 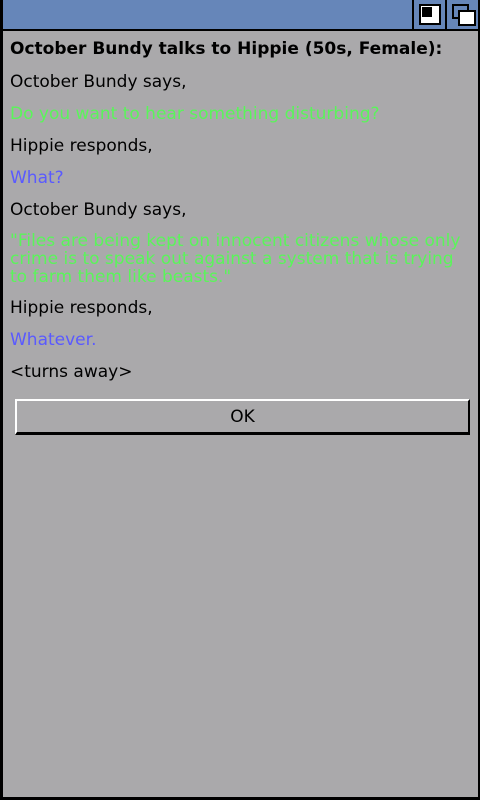 What do you see at coordinates (240, 15) in the screenshot?
I see `window-titlebar` at bounding box center [240, 15].